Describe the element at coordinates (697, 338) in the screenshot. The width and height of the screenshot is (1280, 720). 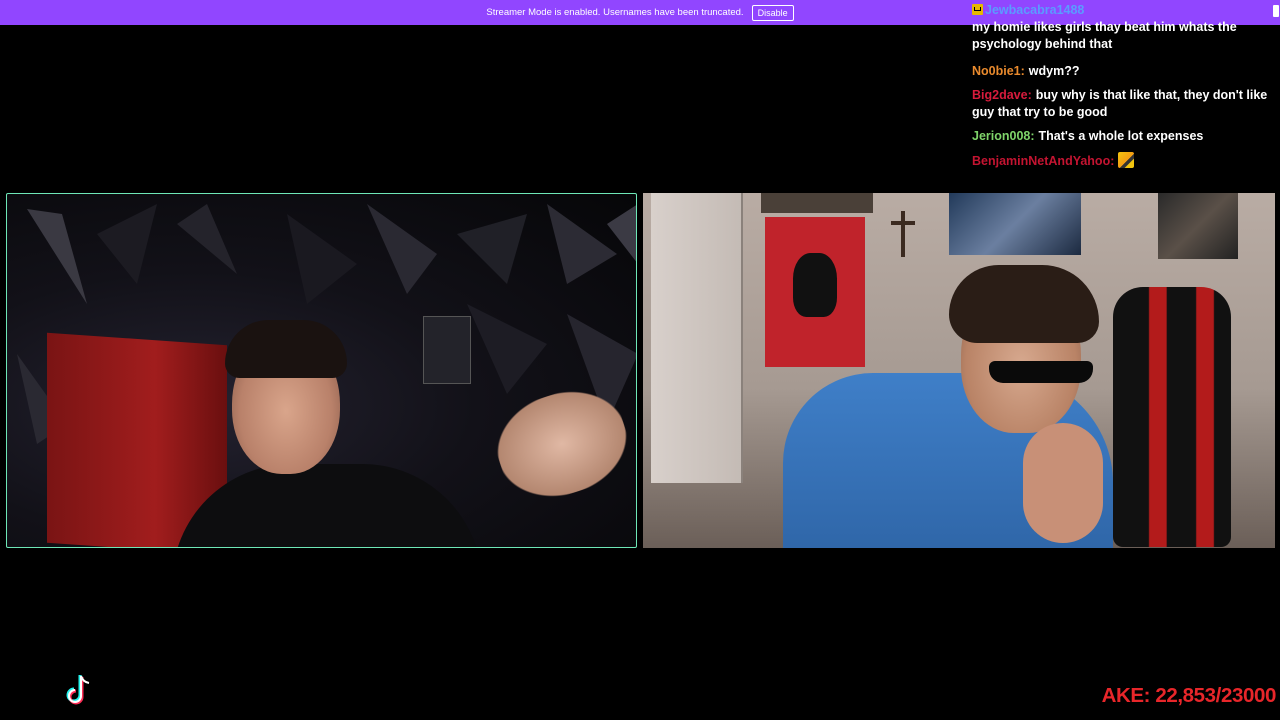
I see `door` at that location.